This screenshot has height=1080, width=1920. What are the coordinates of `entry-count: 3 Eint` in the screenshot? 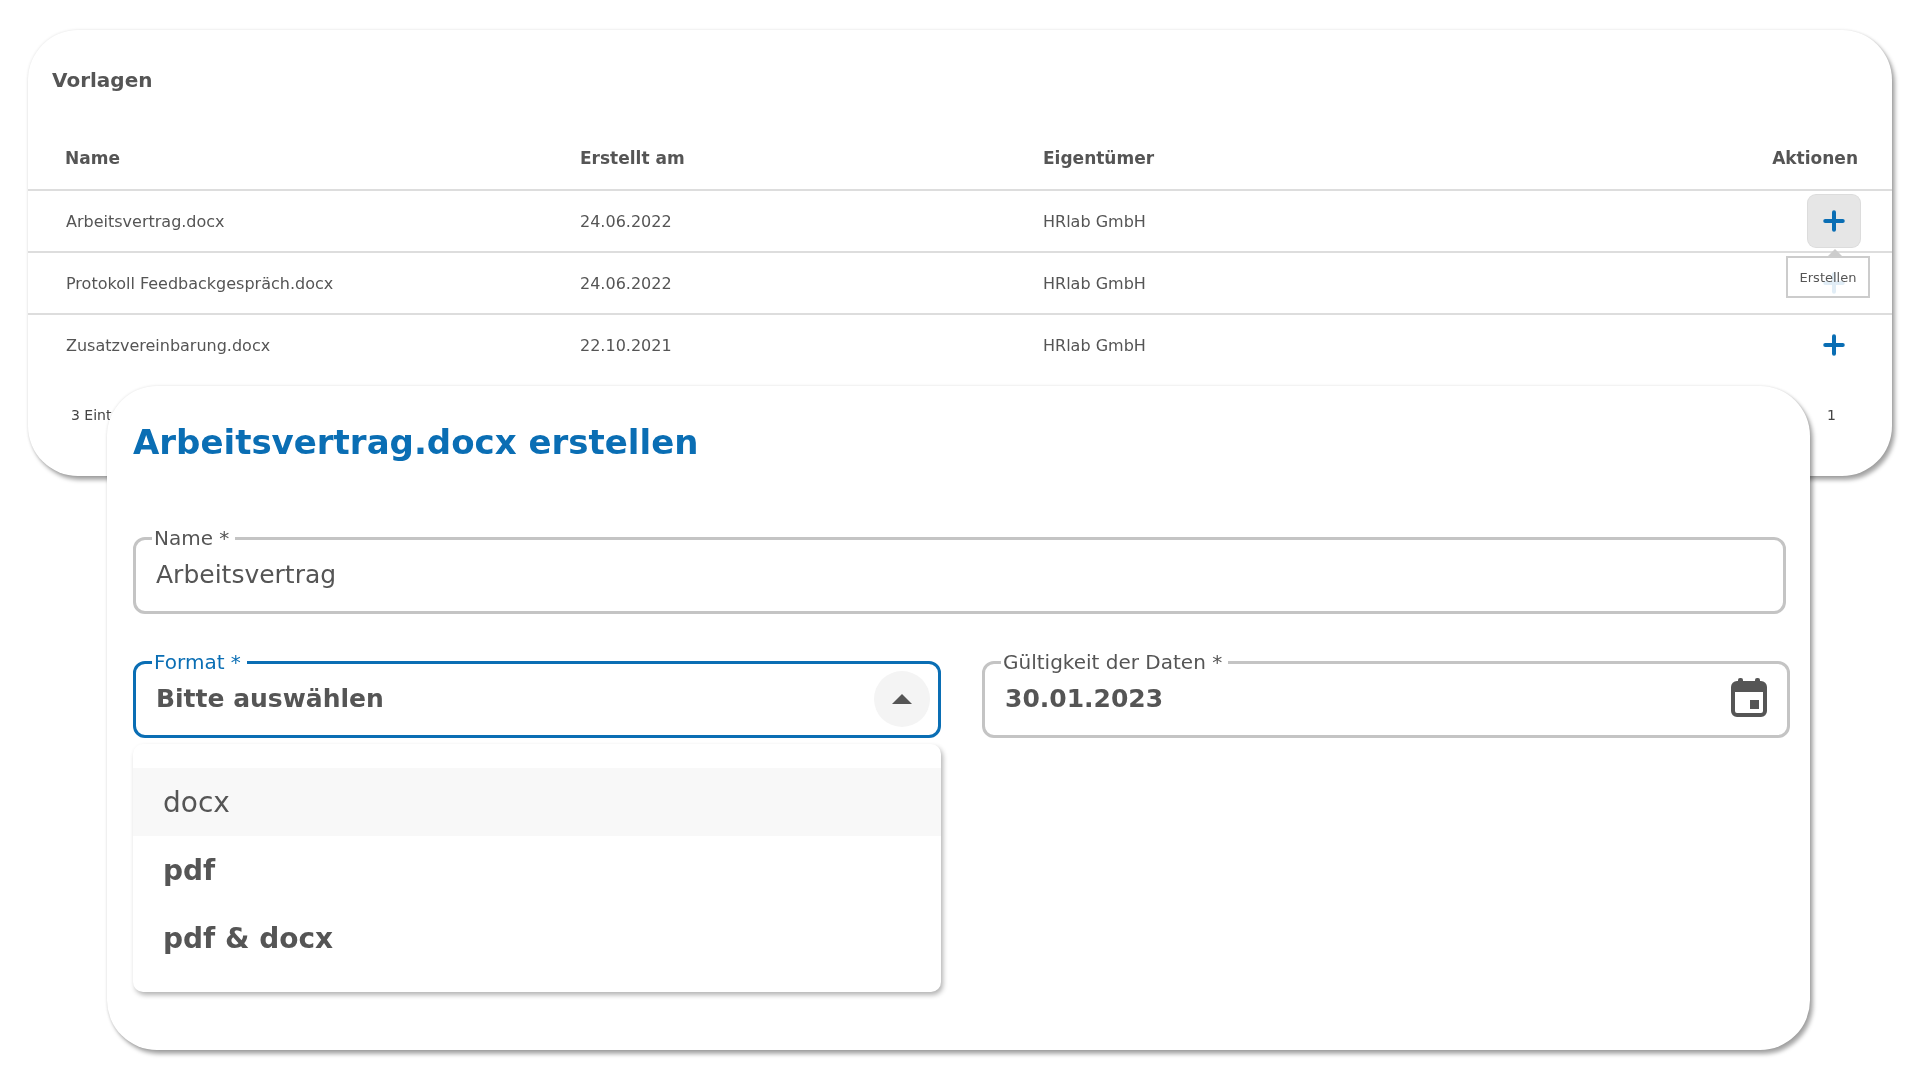 It's located at (91, 415).